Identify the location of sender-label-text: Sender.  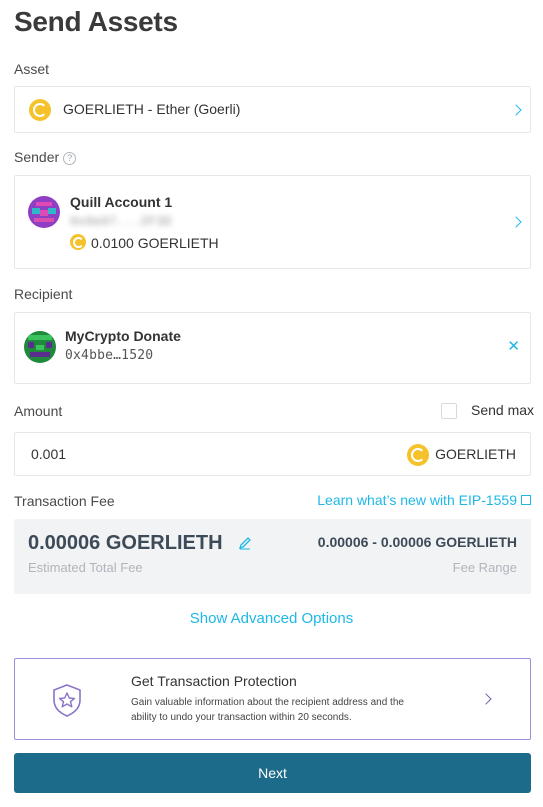
(37, 157).